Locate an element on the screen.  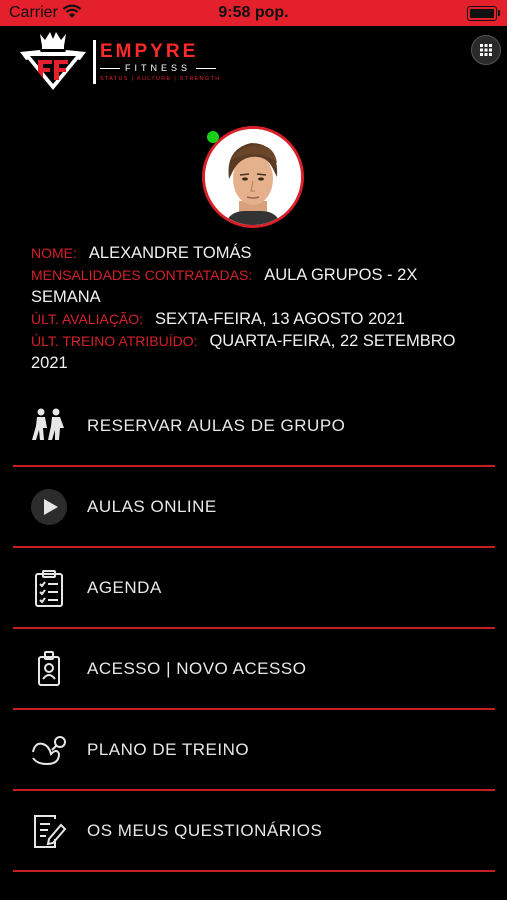
grid-icon is located at coordinates (486, 50).